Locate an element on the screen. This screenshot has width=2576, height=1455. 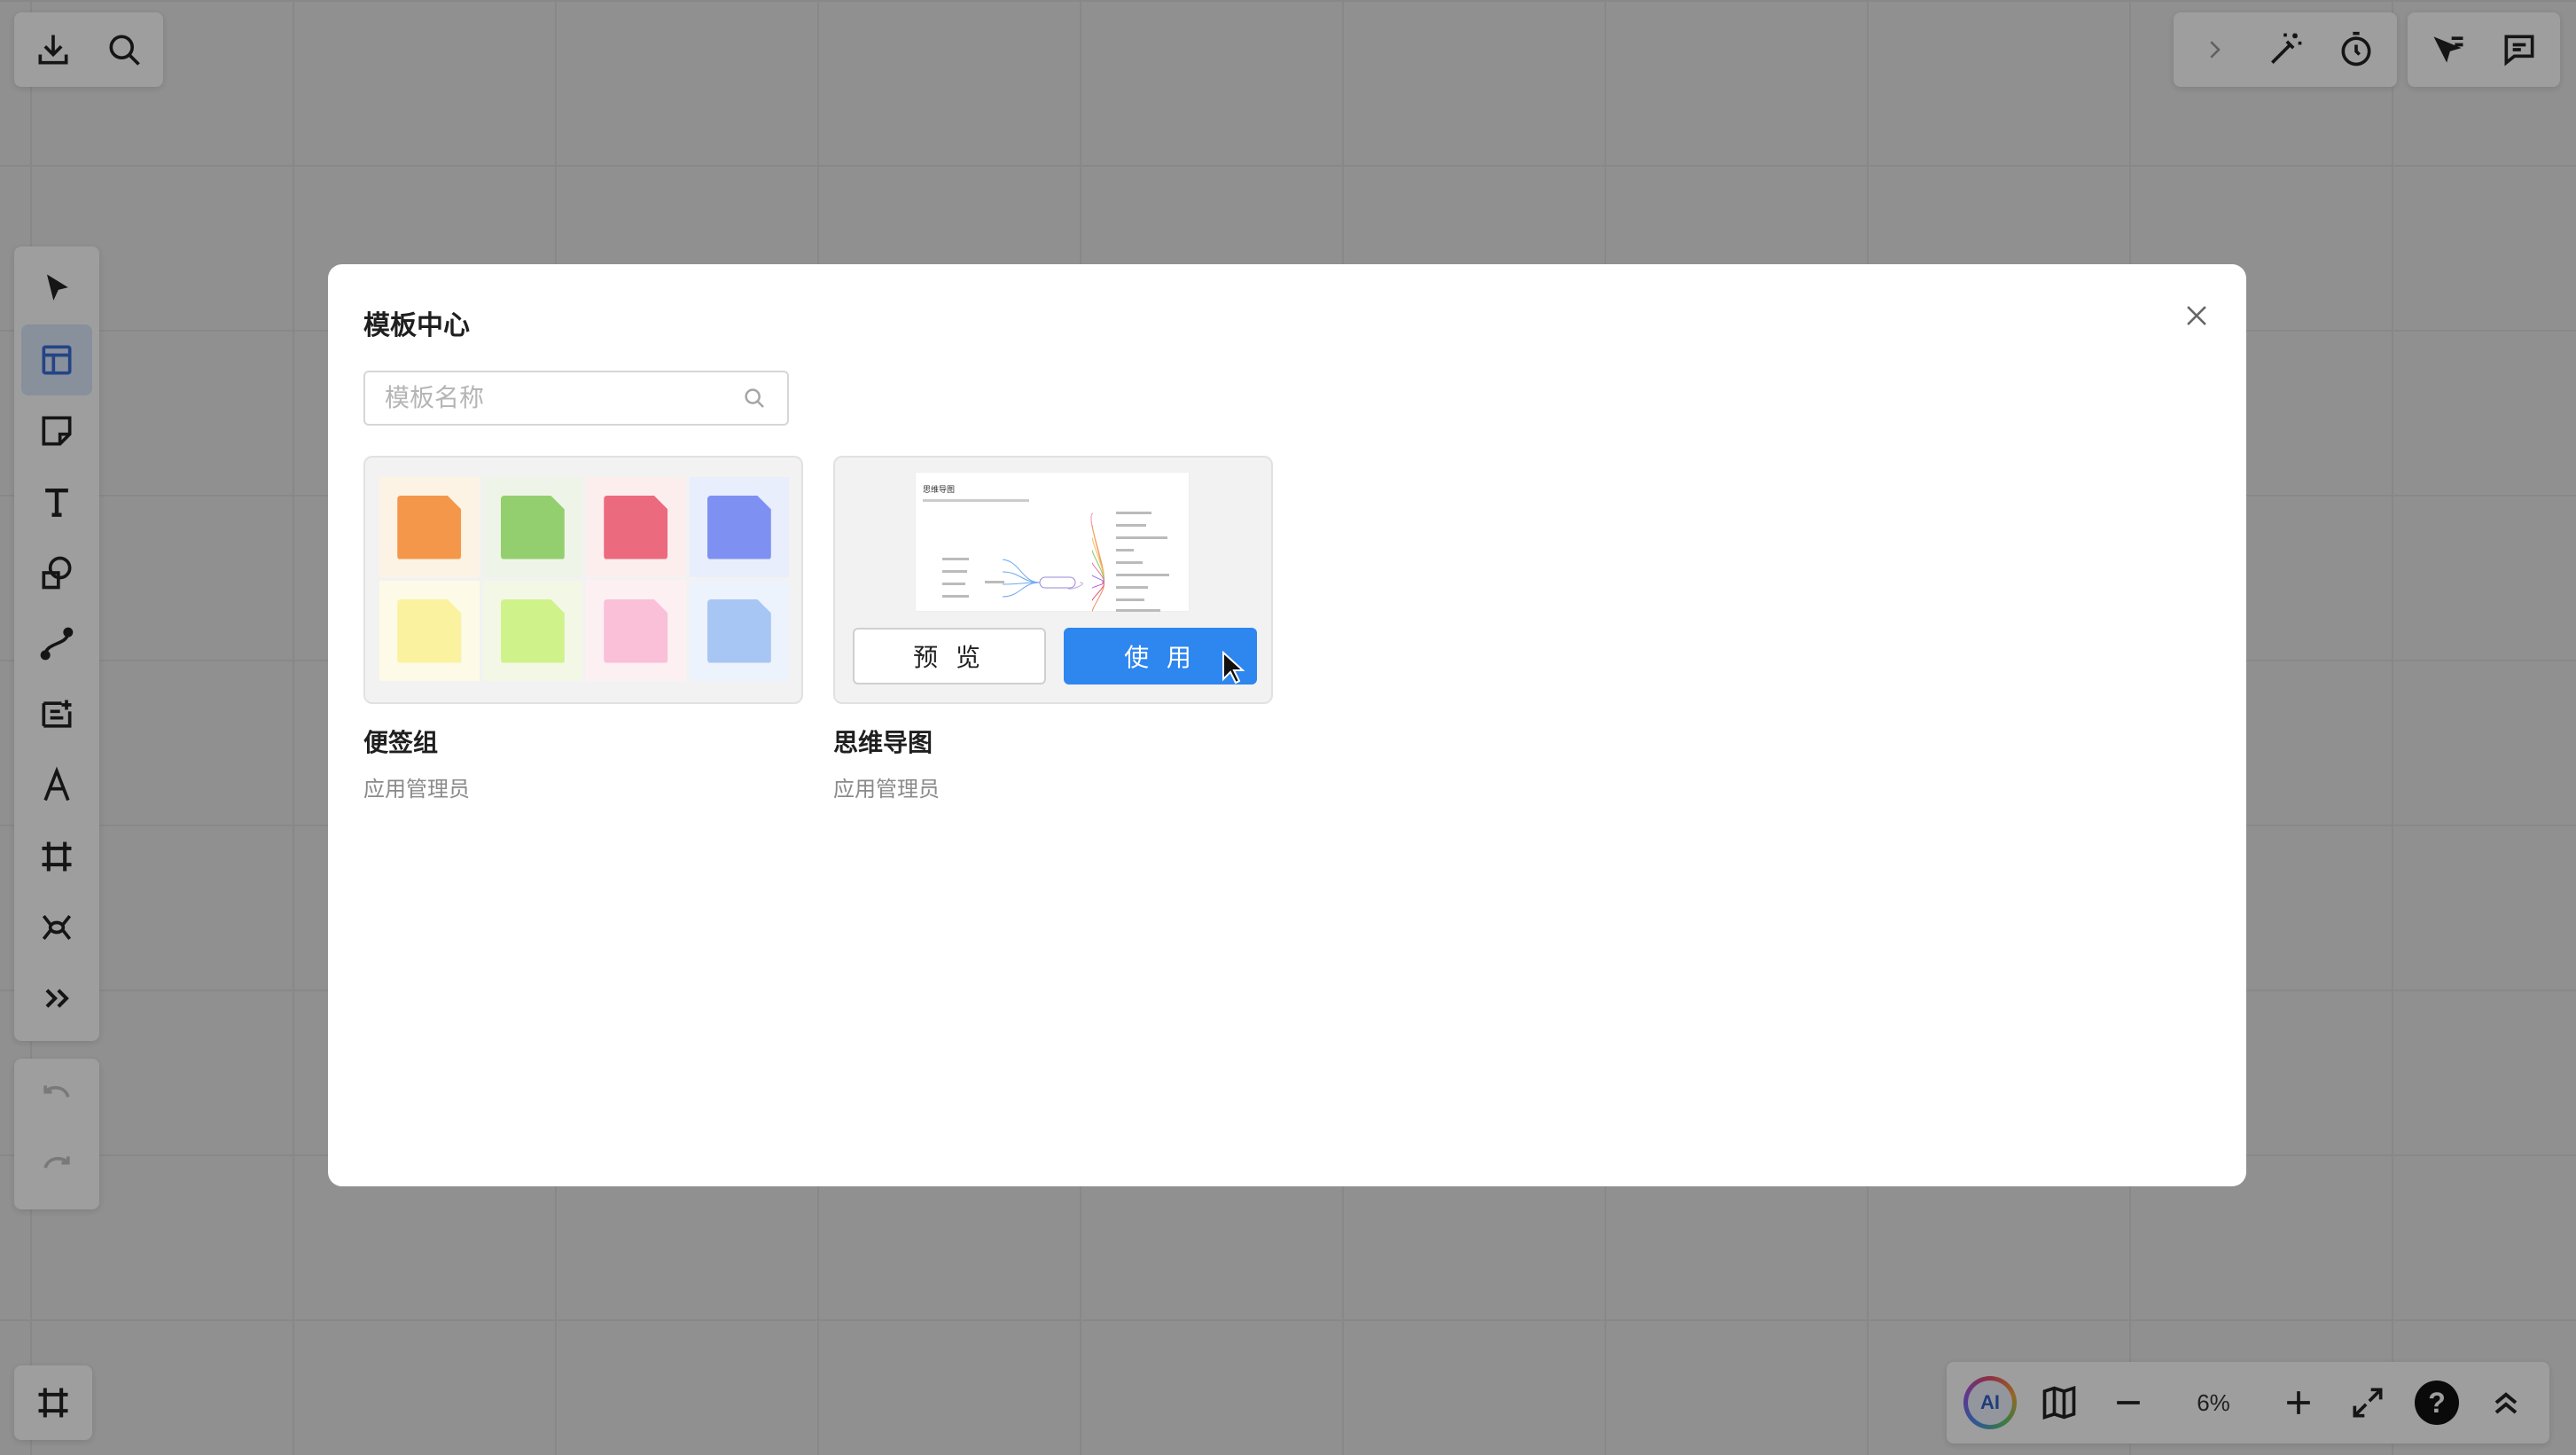
template-search is located at coordinates (576, 398).